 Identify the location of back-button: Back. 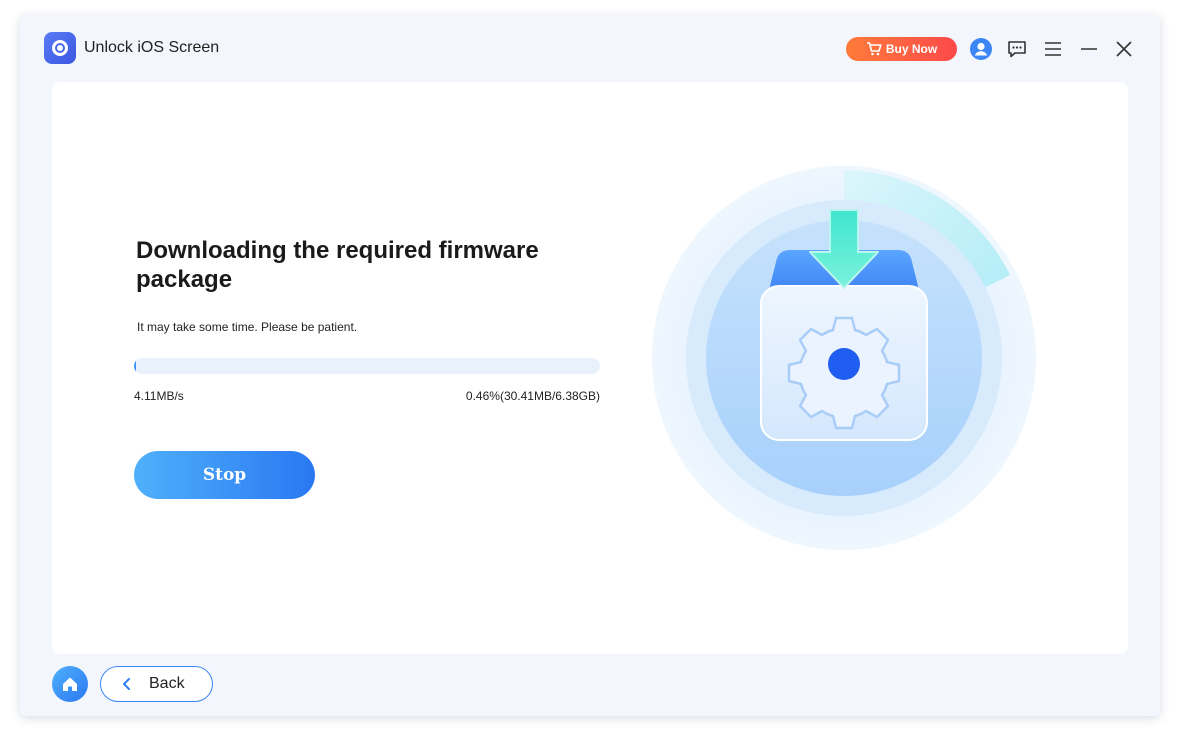
(156, 684).